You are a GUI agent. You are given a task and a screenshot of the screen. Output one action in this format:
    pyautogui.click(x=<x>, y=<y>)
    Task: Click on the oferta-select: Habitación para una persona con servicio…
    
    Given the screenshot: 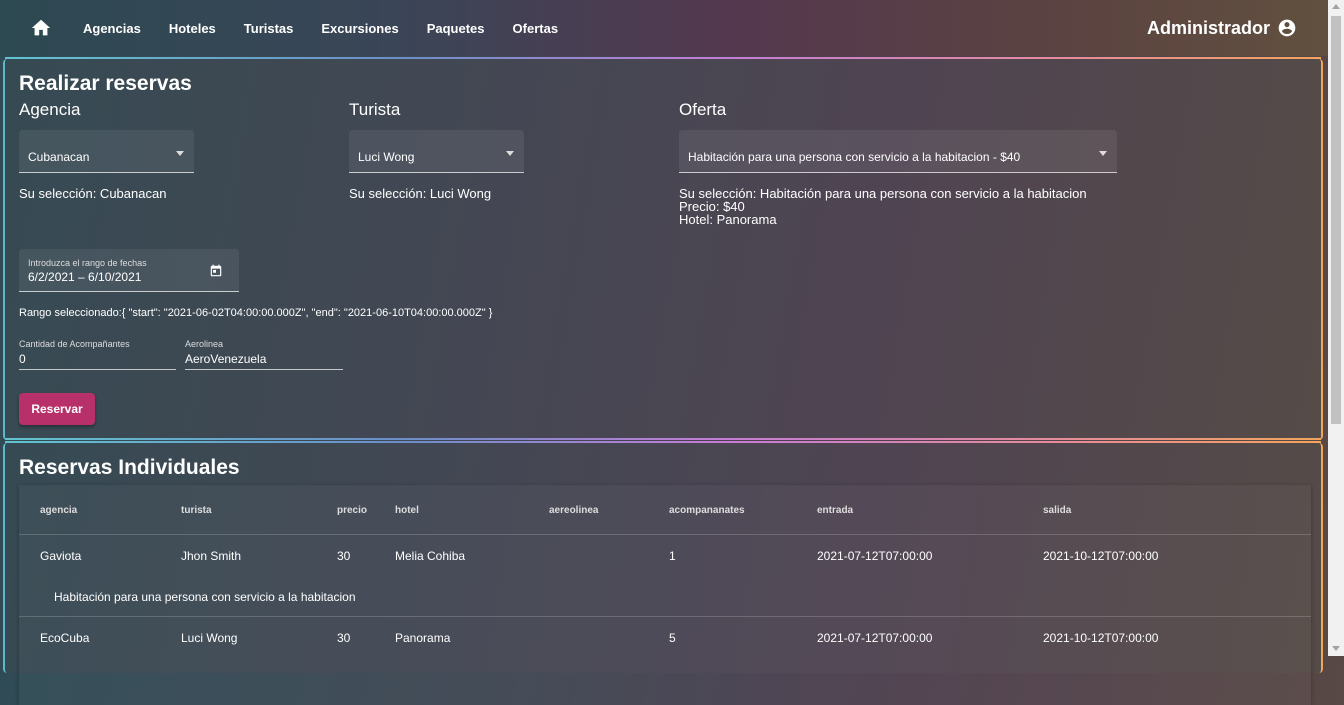 What is the action you would take?
    pyautogui.click(x=898, y=151)
    